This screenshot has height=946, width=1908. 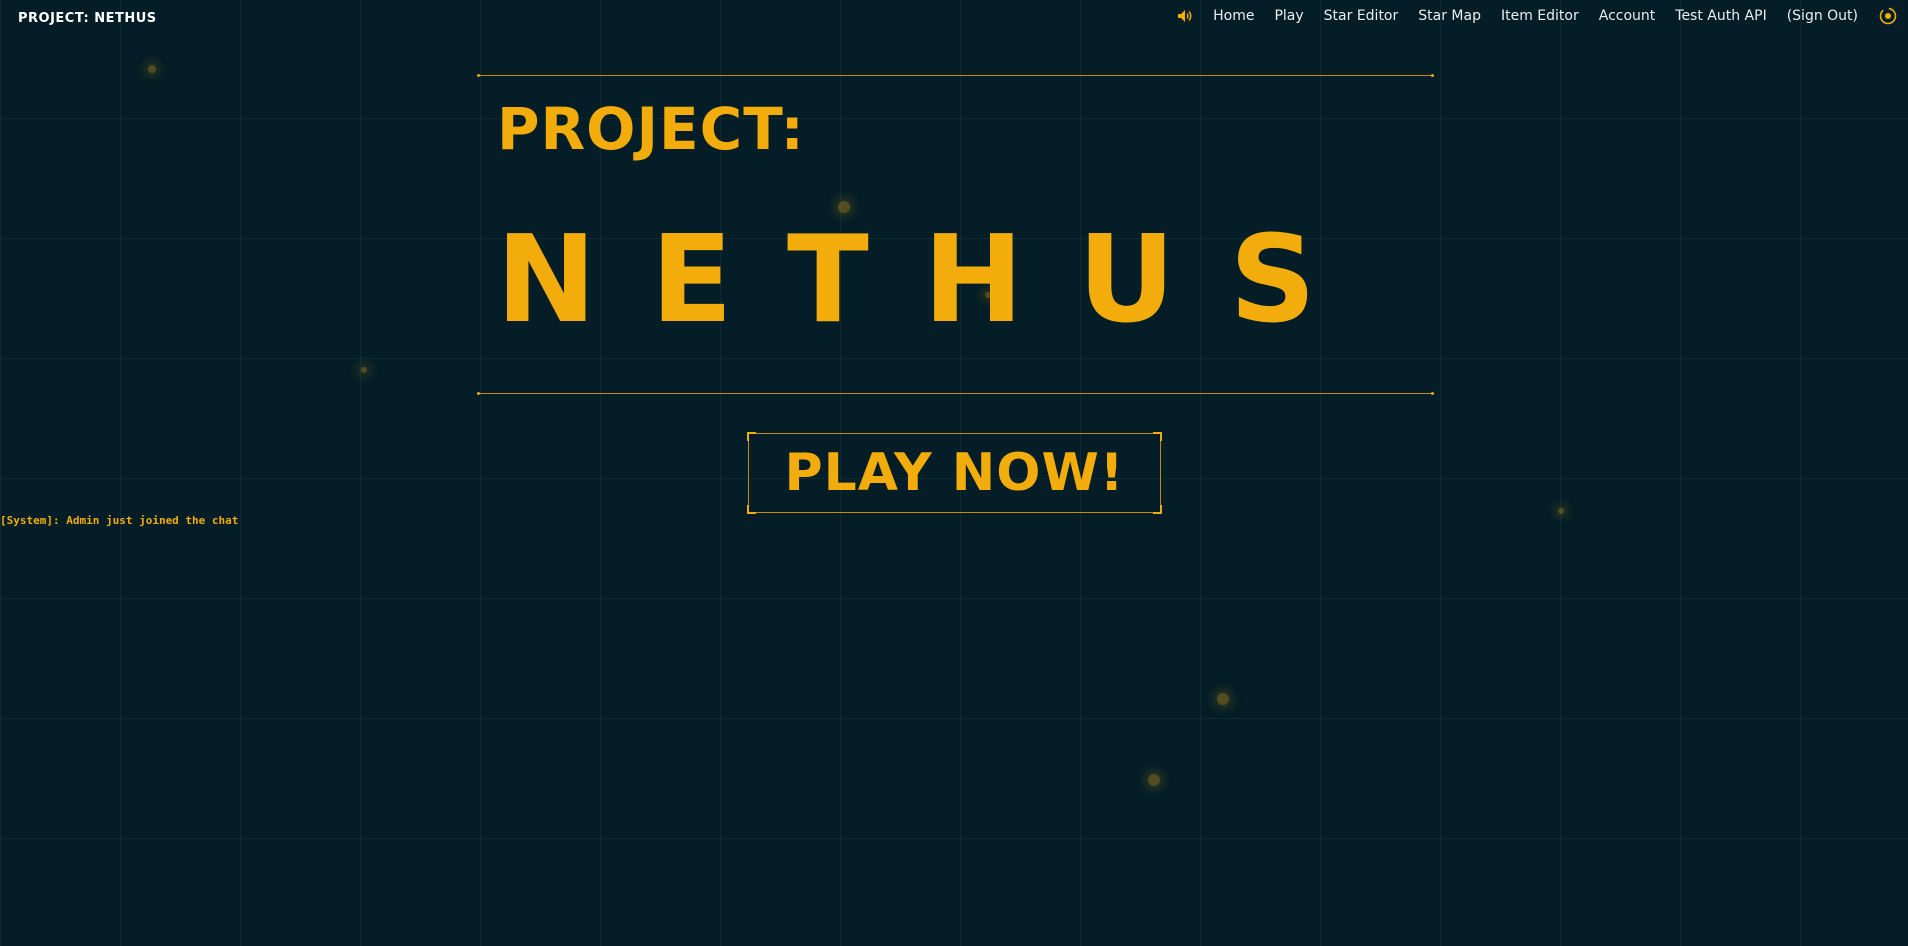 I want to click on nav-link-sign-out: (Sign Out), so click(x=1822, y=16).